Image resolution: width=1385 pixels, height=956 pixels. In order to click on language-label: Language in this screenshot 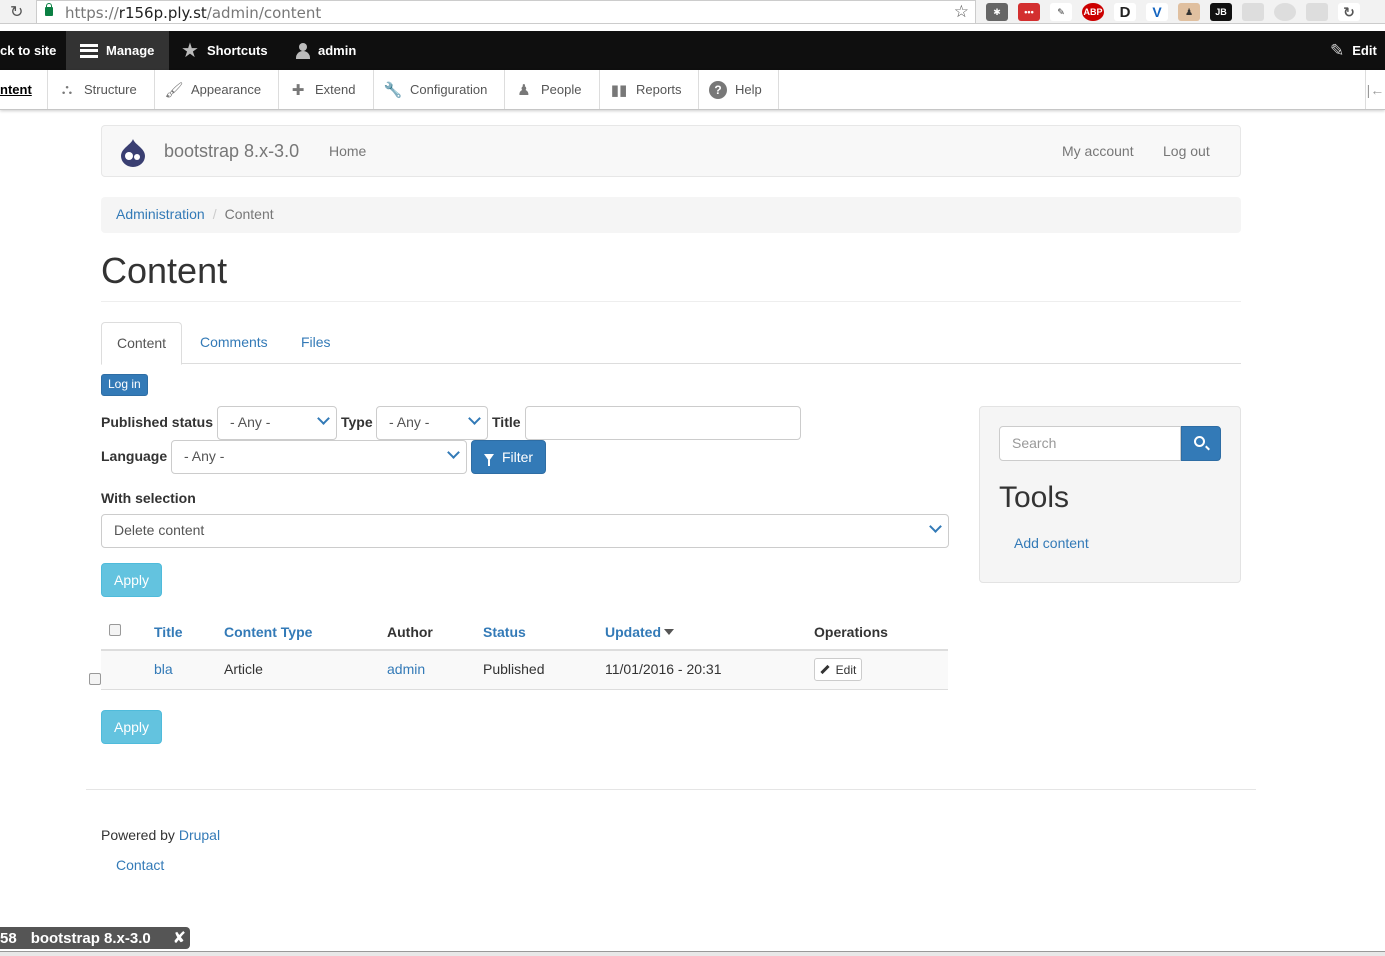, I will do `click(134, 456)`.